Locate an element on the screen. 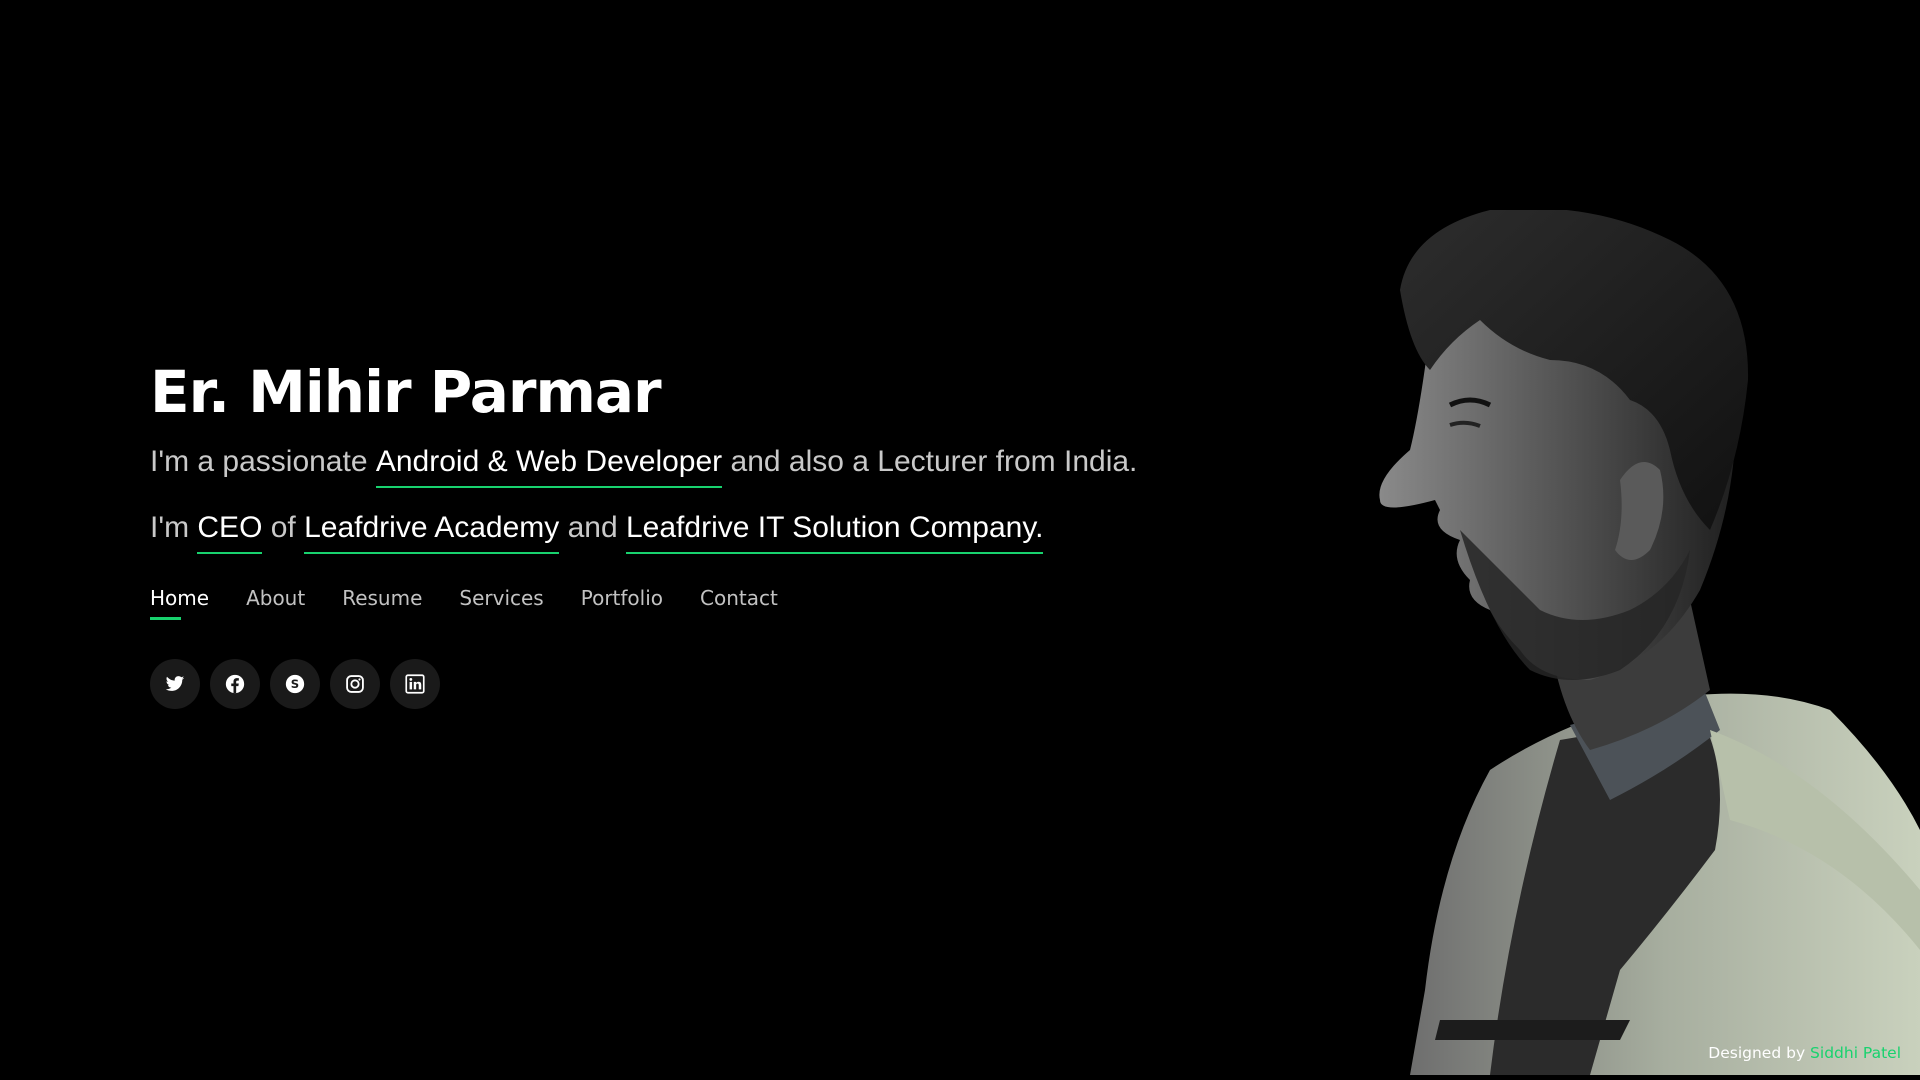 This screenshot has width=1920, height=1080. facebook-button is located at coordinates (235, 684).